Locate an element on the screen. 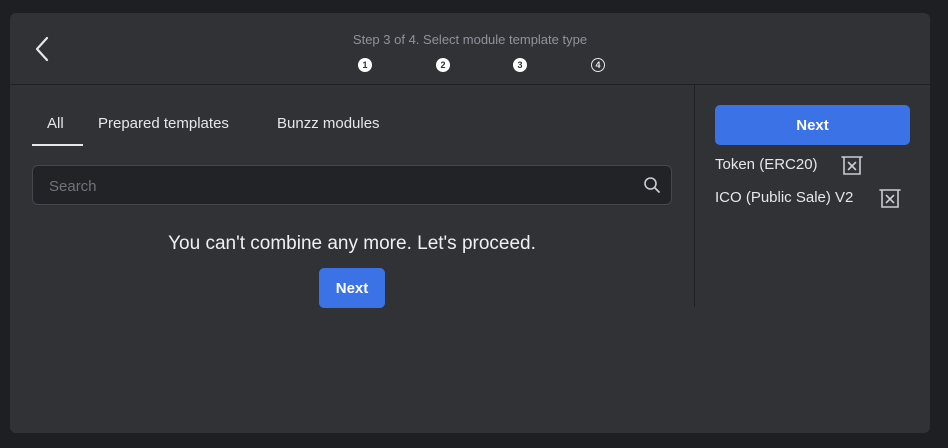  step-dot-2: 2 is located at coordinates (443, 65).